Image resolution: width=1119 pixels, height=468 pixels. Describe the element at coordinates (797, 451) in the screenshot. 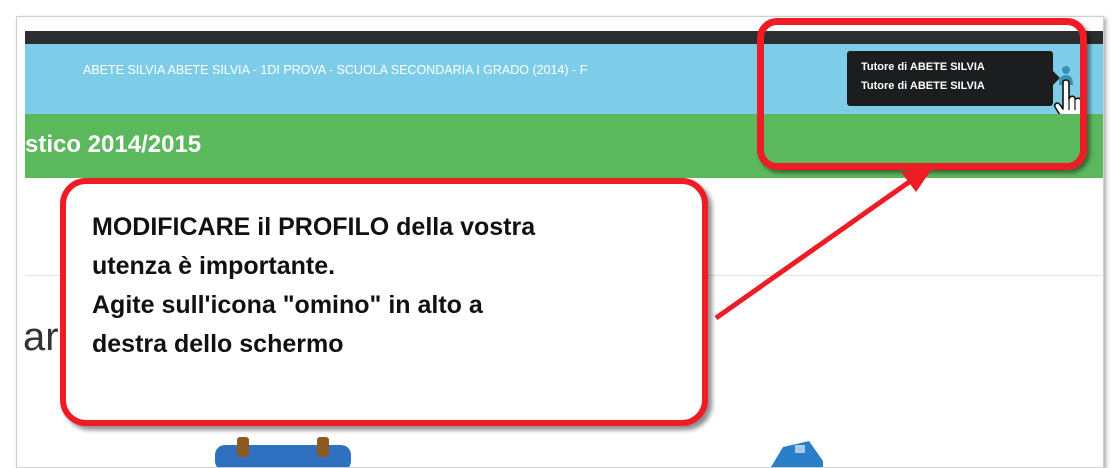

I see `blue-app-icon` at that location.